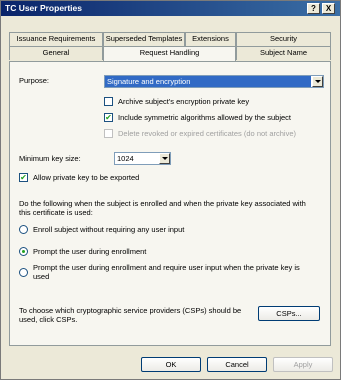 This screenshot has height=380, width=341. I want to click on radio-prompt-require-input, so click(23, 272).